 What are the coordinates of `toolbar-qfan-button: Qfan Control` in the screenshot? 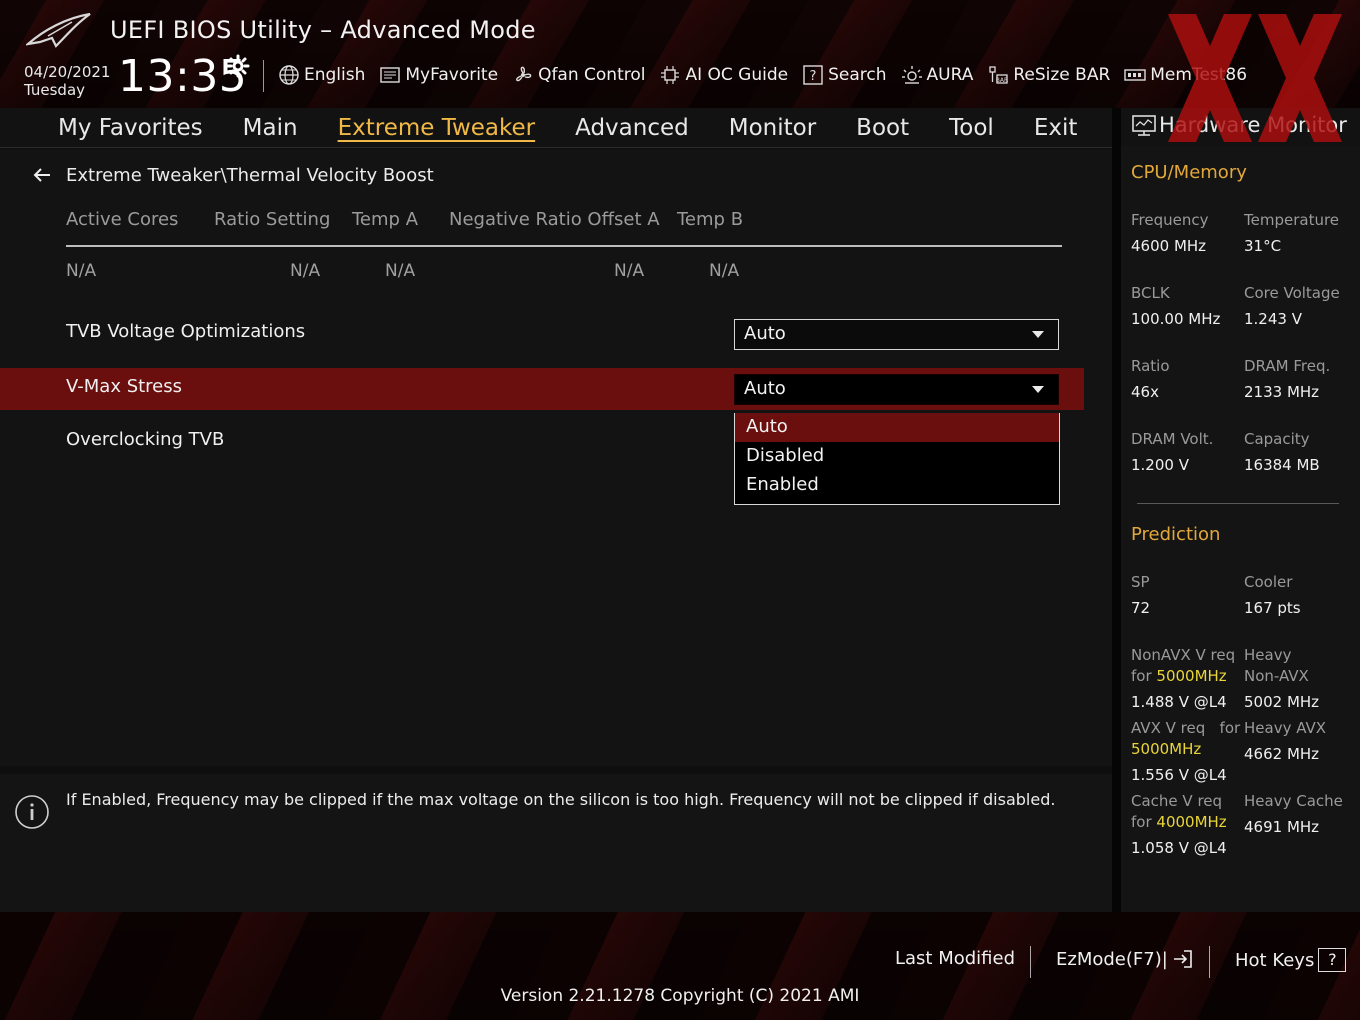 It's located at (578, 75).